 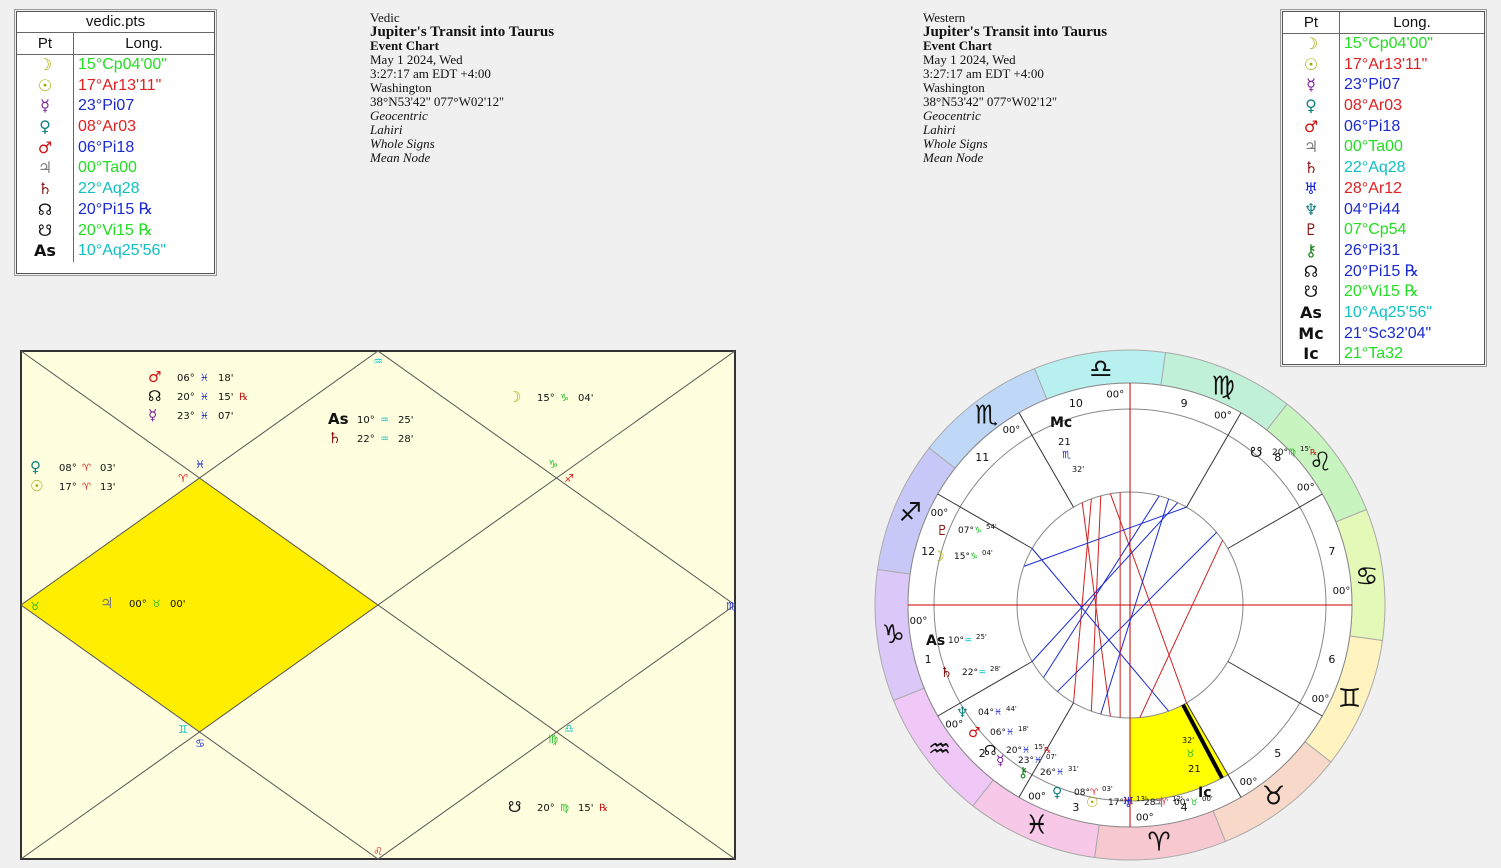 What do you see at coordinates (585, 398) in the screenshot?
I see `planet-minute: 04'` at bounding box center [585, 398].